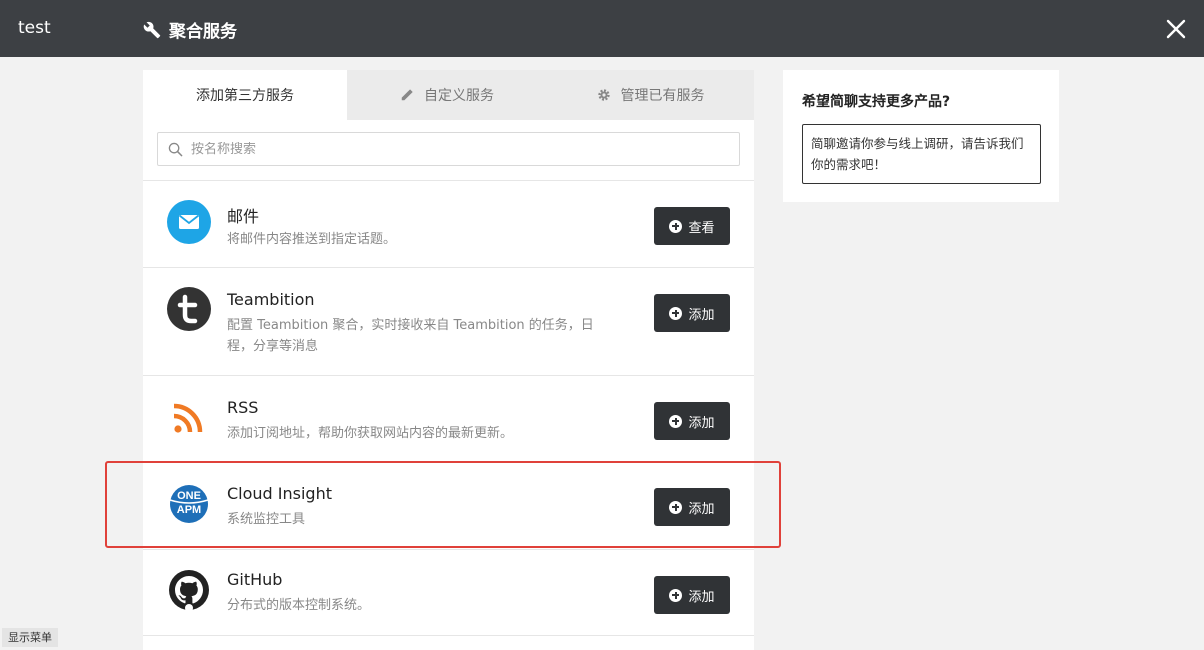  I want to click on search-icon, so click(175, 149).